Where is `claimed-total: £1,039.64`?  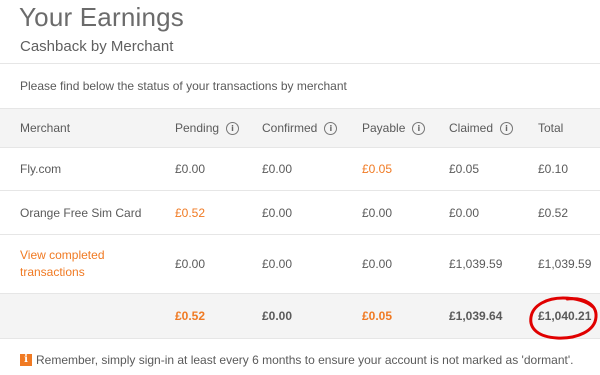
claimed-total: £1,039.64 is located at coordinates (476, 316).